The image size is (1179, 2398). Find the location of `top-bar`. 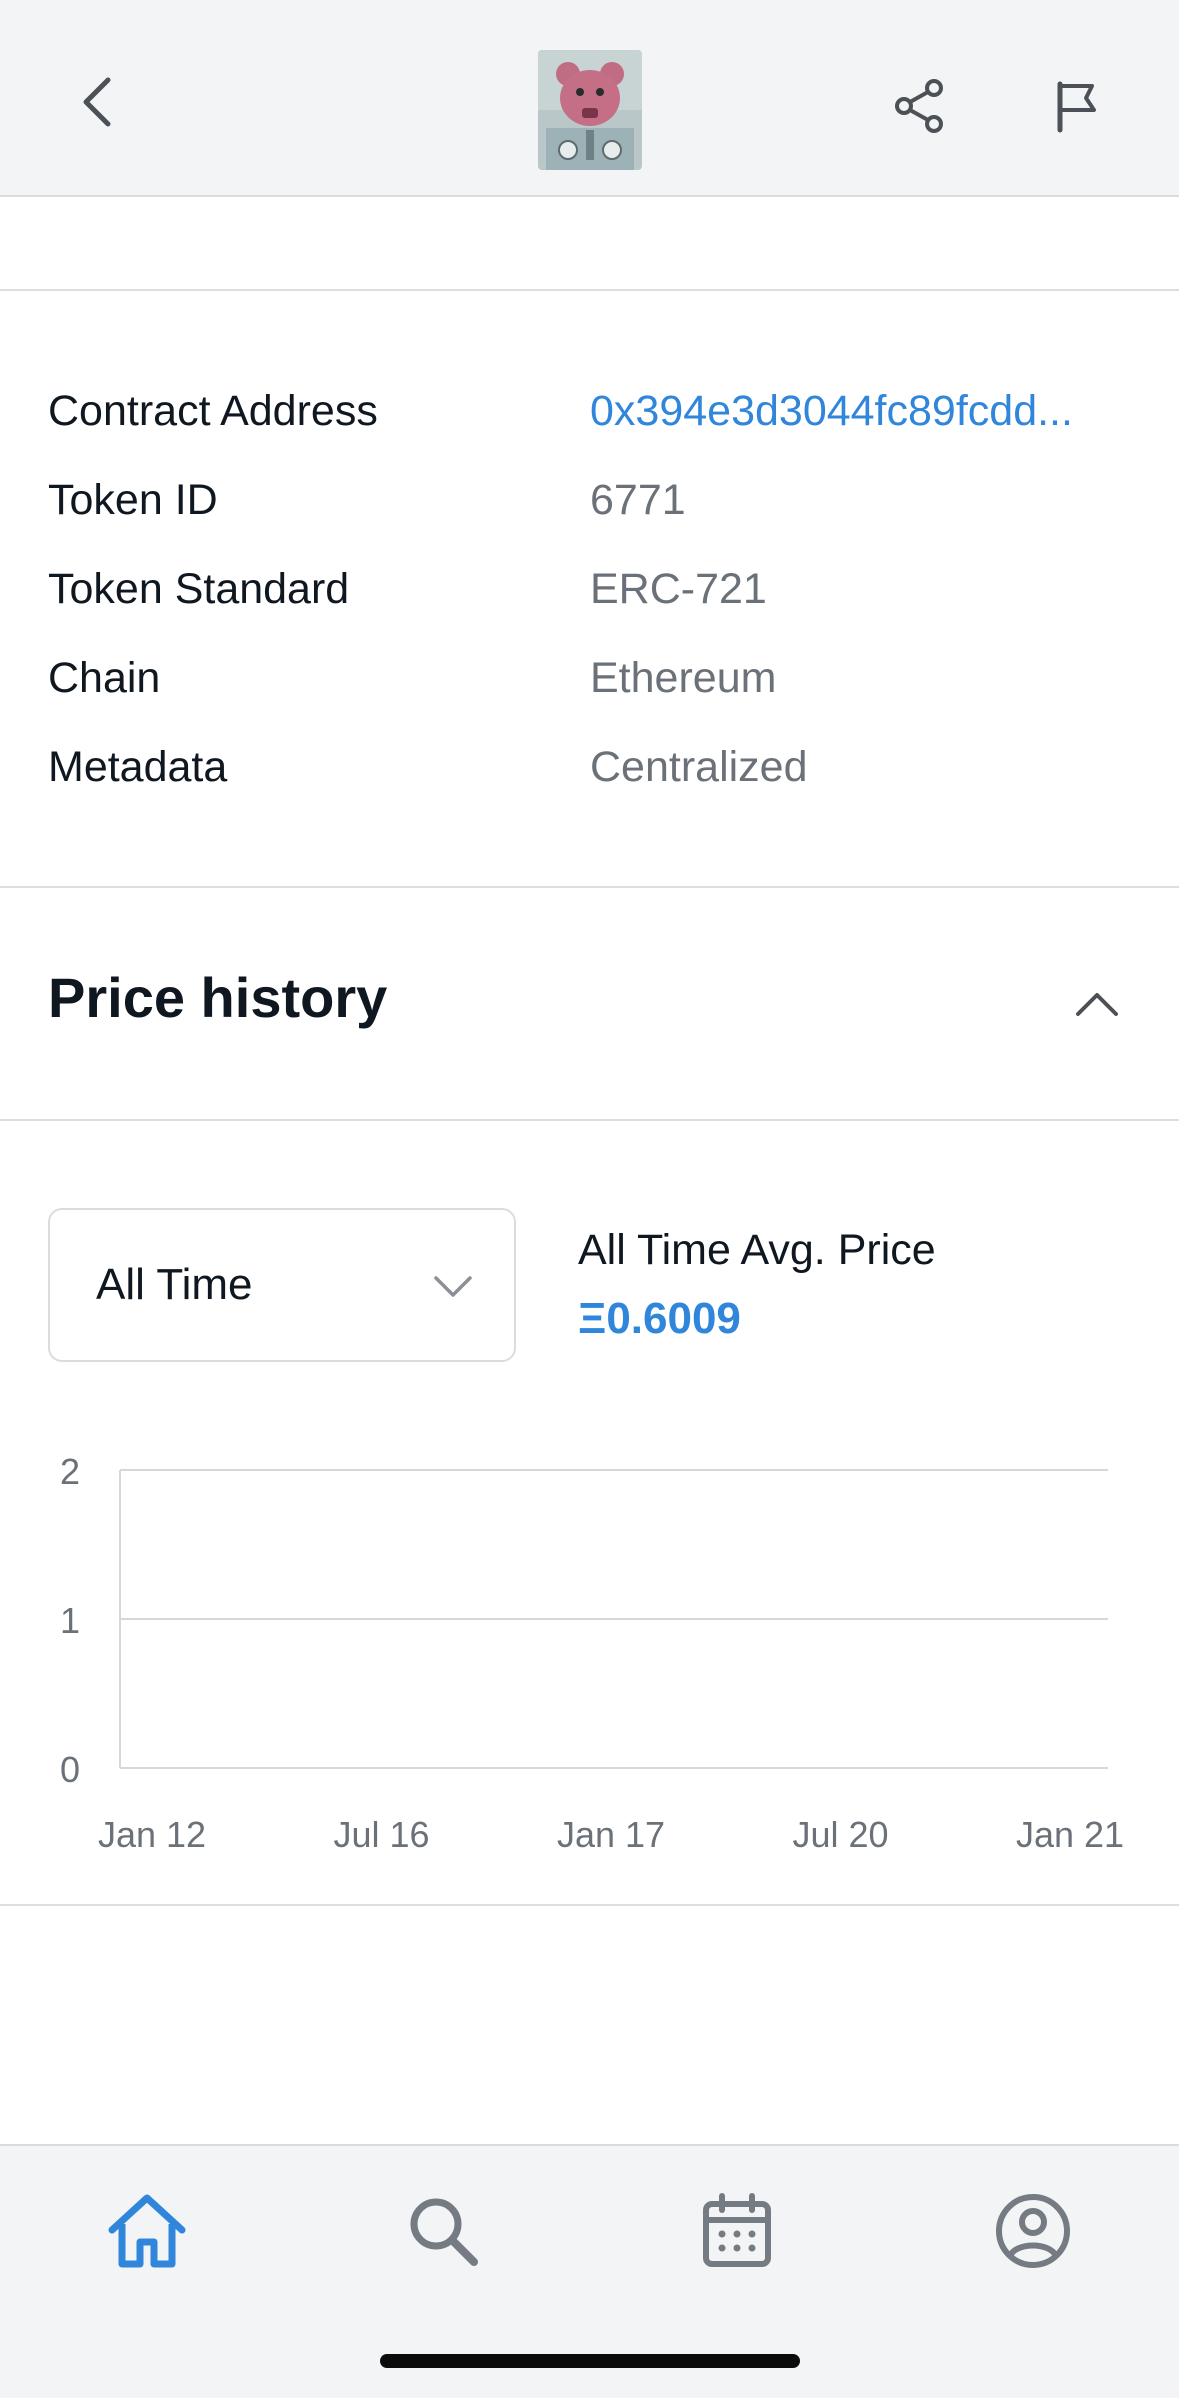

top-bar is located at coordinates (589, 98).